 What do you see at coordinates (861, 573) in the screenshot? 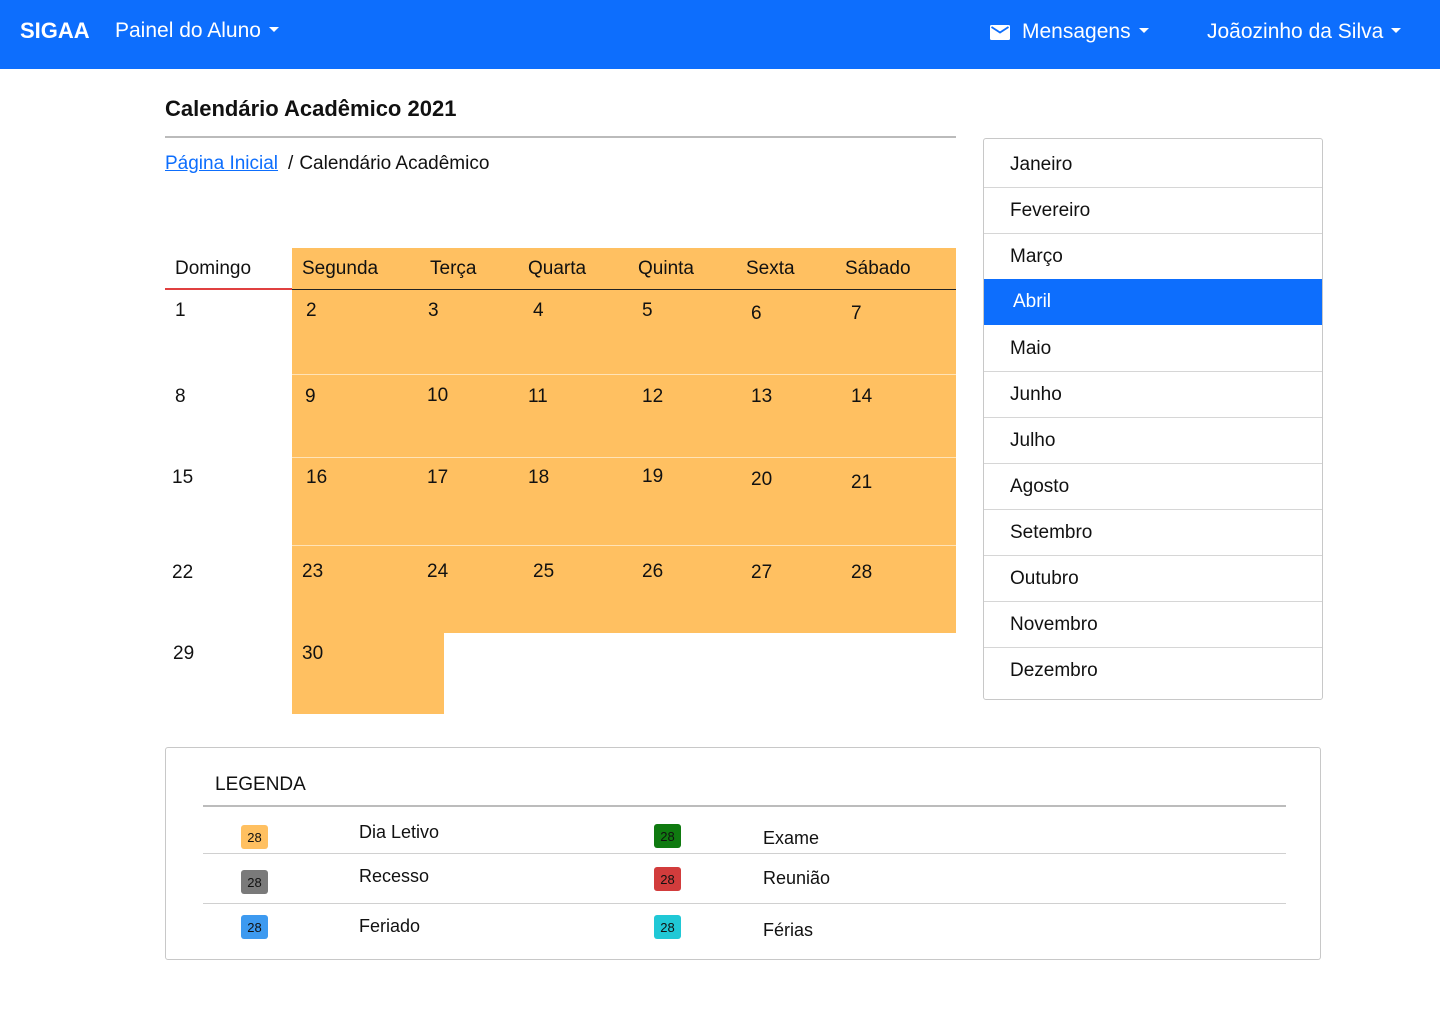
I see `calendar-day: 28` at bounding box center [861, 573].